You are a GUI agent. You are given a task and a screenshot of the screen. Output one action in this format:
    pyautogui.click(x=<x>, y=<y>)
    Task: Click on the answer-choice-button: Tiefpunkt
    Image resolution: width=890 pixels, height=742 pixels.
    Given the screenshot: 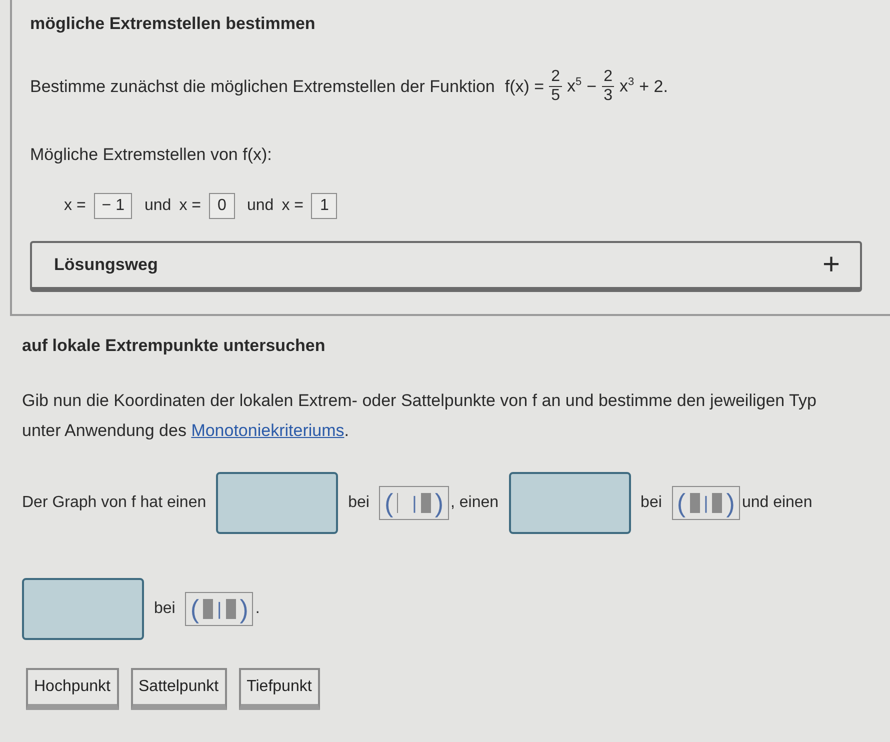 What is the action you would take?
    pyautogui.click(x=279, y=689)
    